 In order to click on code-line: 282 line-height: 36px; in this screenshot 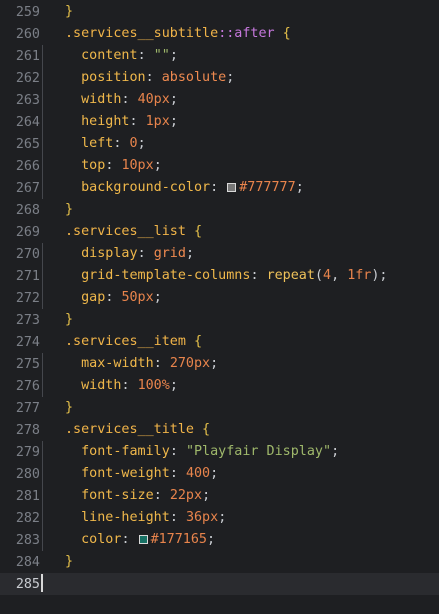, I will do `click(219, 518)`.